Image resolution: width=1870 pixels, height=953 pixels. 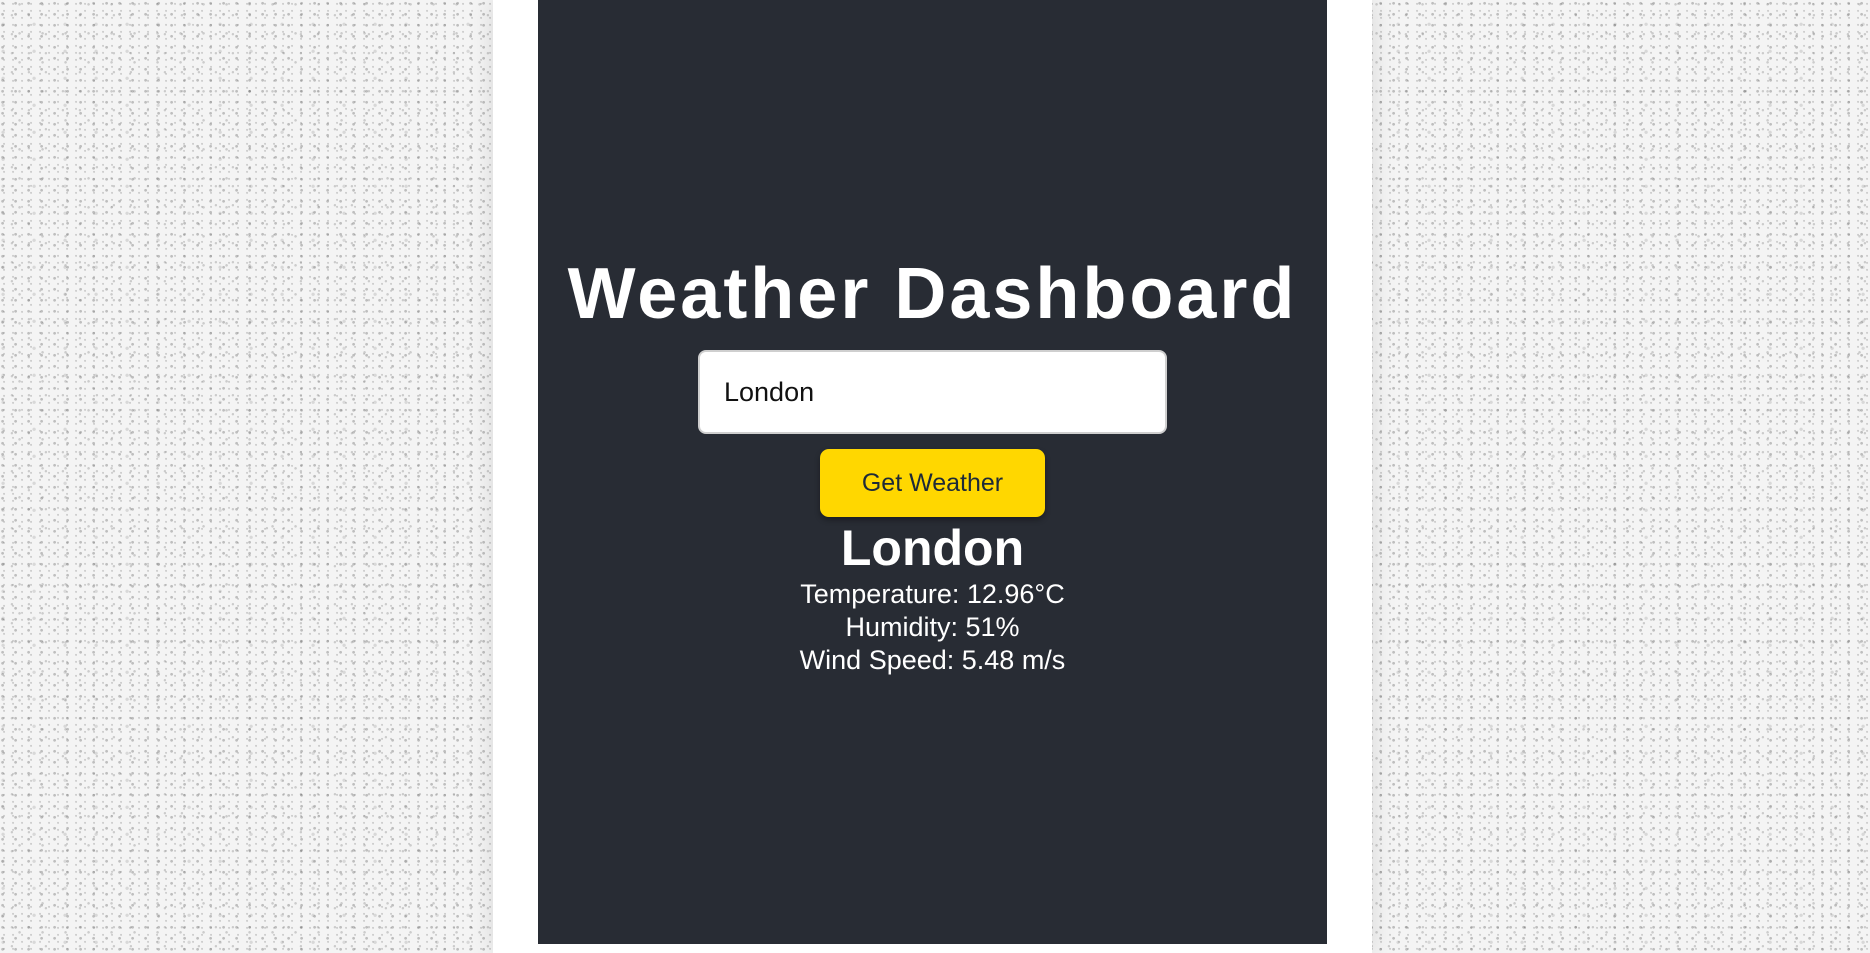 I want to click on city-search-input, so click(x=932, y=392).